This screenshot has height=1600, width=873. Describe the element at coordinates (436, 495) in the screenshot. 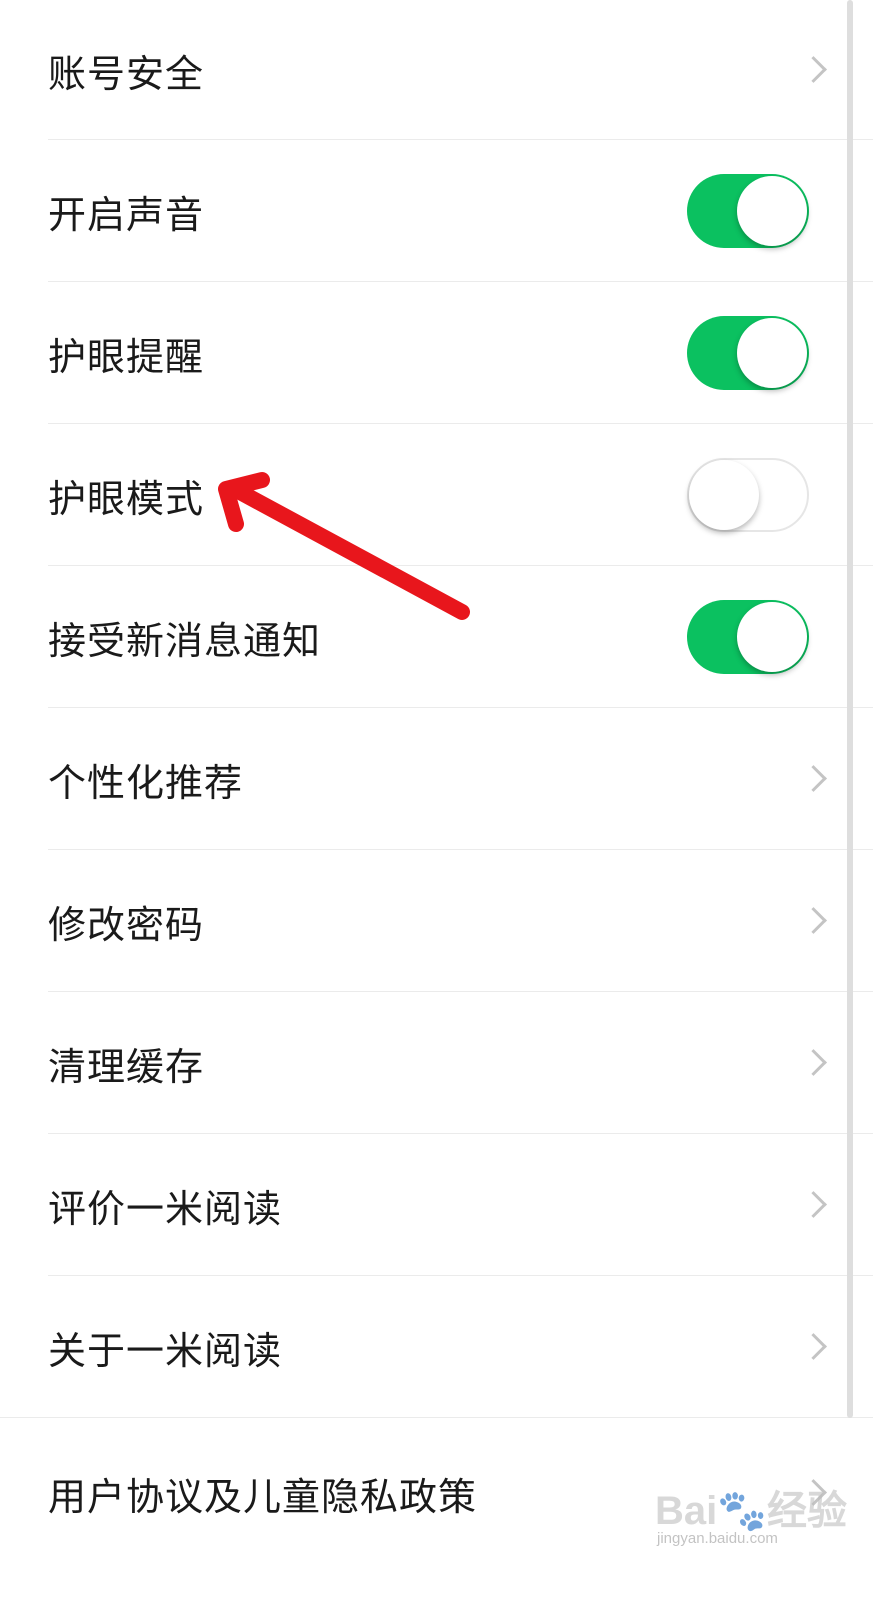

I see `settings-row-eye-mode: 护眼模式` at that location.